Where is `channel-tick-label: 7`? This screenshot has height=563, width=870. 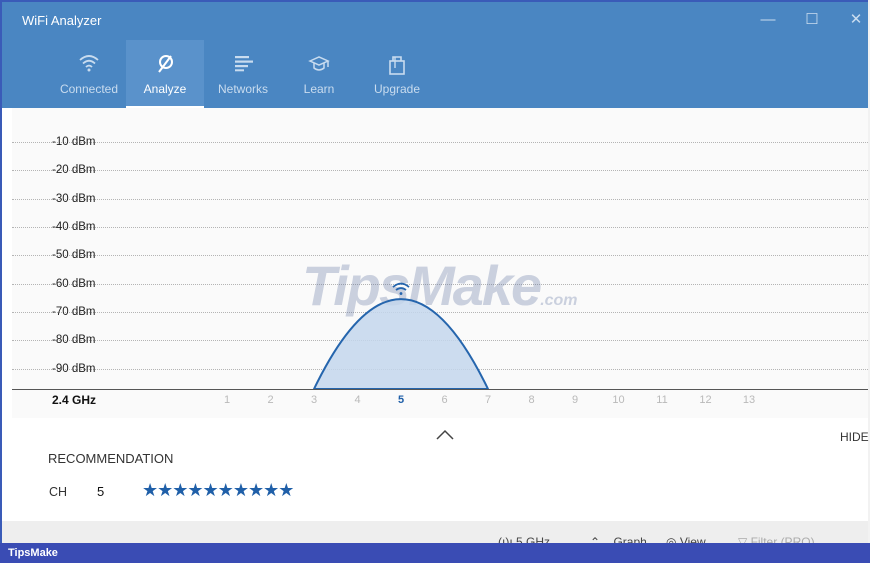 channel-tick-label: 7 is located at coordinates (488, 400).